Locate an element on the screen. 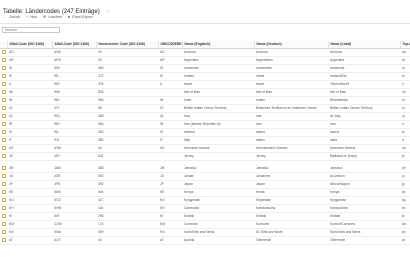  column-header: Name (Deutsch) is located at coordinates (291, 45).